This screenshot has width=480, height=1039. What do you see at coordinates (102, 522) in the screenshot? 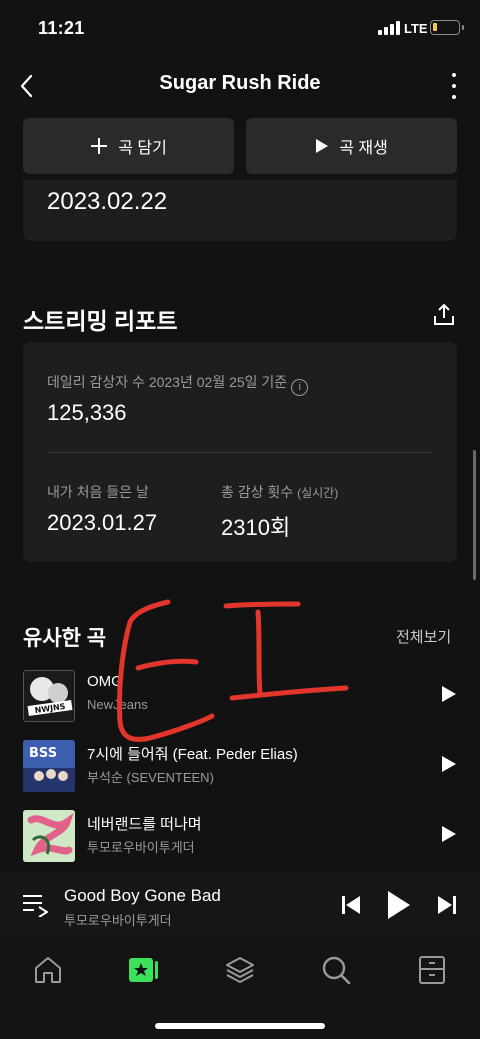
I see `first-listen-value: 2023.01.27` at bounding box center [102, 522].